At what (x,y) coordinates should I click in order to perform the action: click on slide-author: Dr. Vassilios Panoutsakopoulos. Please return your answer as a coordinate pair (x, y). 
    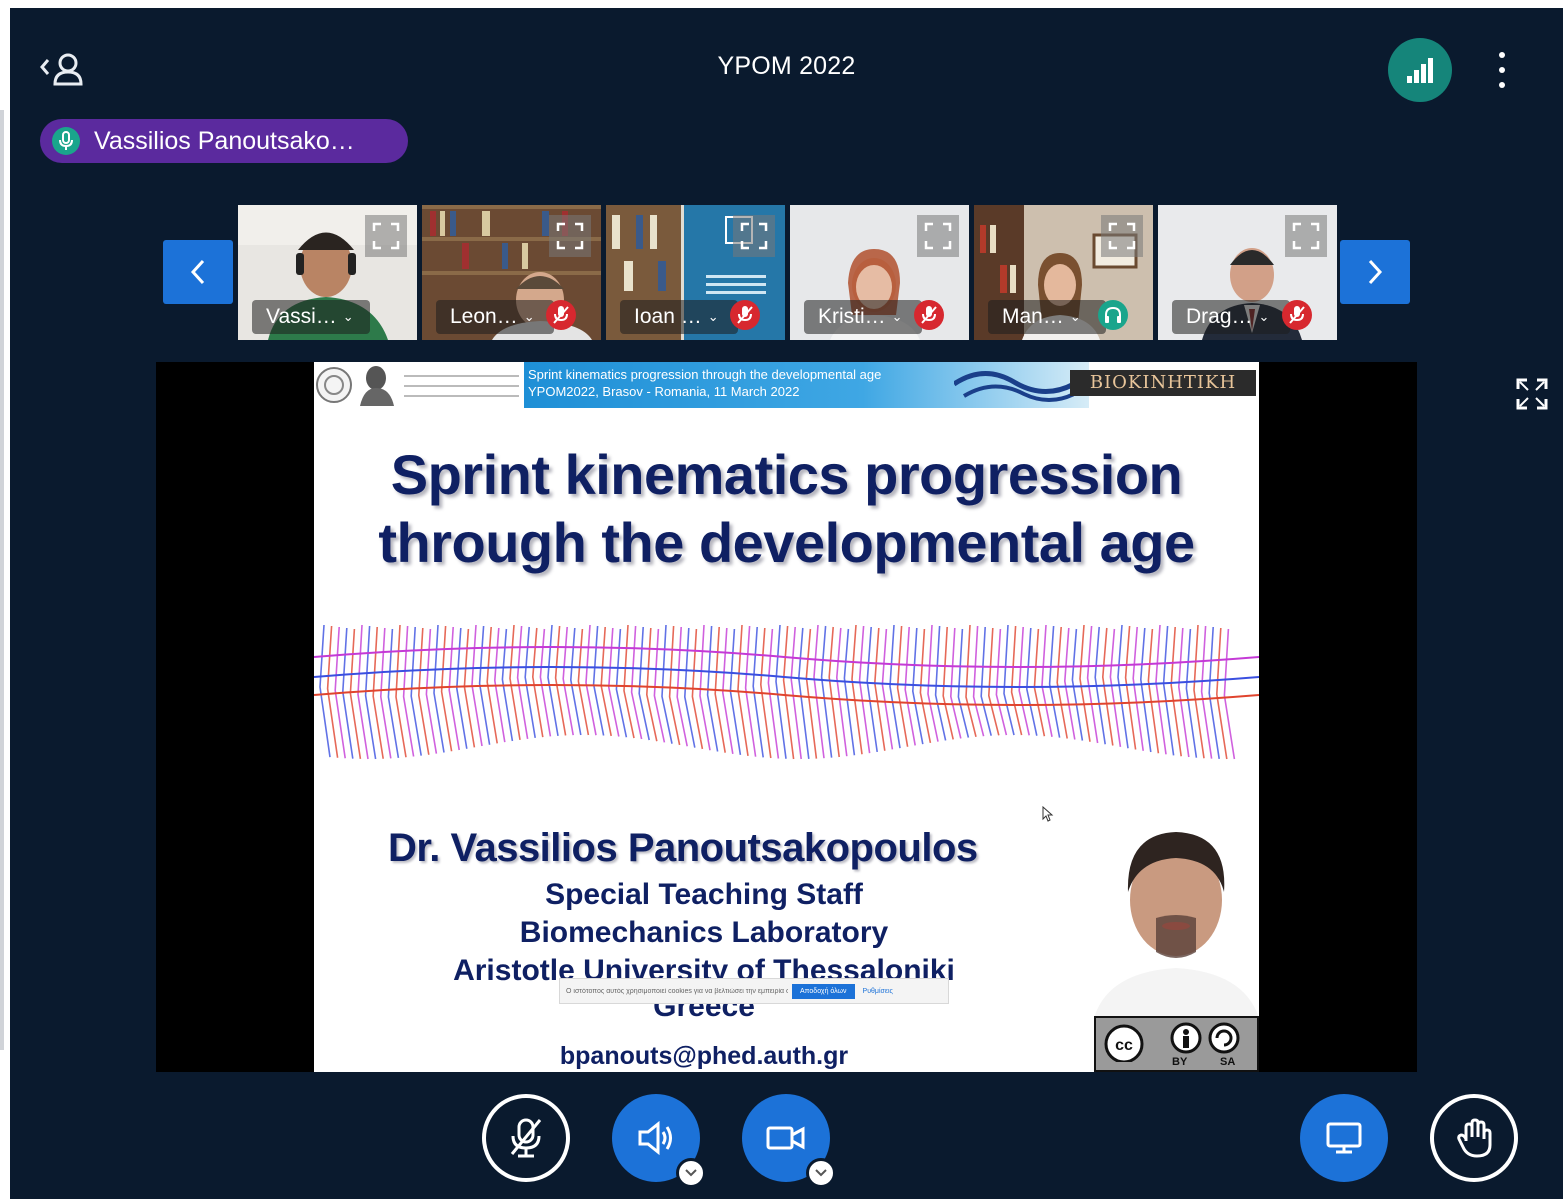
    Looking at the image, I should click on (683, 848).